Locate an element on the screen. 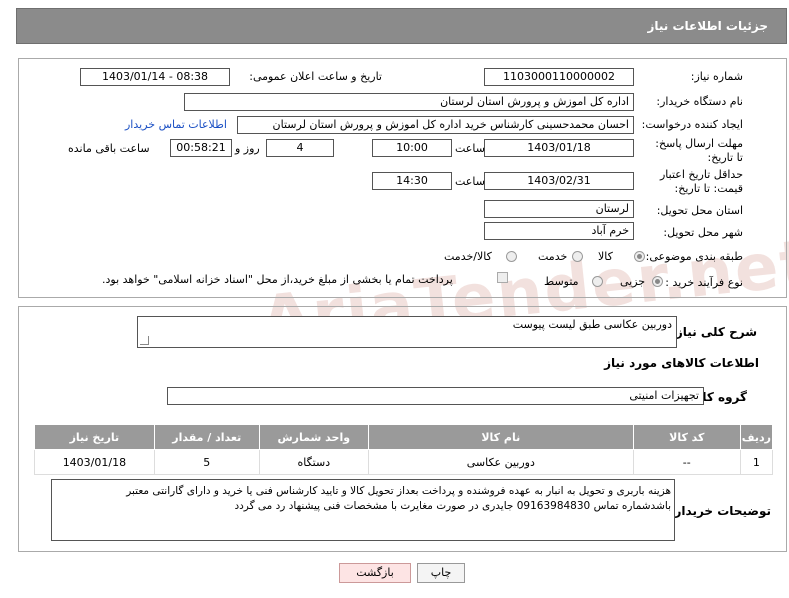 Image resolution: width=789 pixels, height=598 pixels. announce-label: تاریخ و ساعت اعلان عمومی: is located at coordinates (315, 76).